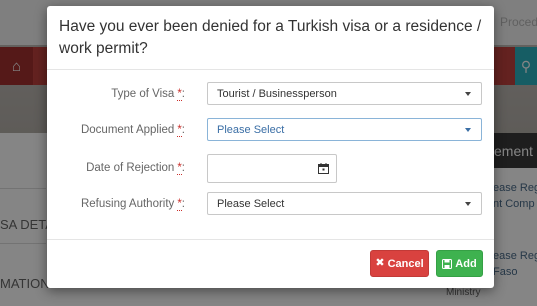  What do you see at coordinates (132, 204) in the screenshot?
I see `refusing-authority-label: Refusing Authority *:` at bounding box center [132, 204].